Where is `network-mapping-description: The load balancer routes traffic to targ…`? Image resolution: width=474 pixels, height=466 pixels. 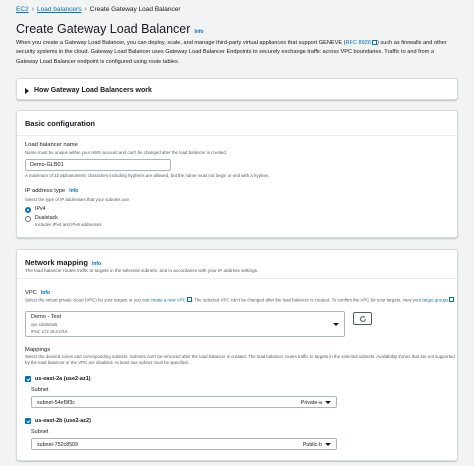
network-mapping-description: The load balancer routes traffic to targ… is located at coordinates (142, 270).